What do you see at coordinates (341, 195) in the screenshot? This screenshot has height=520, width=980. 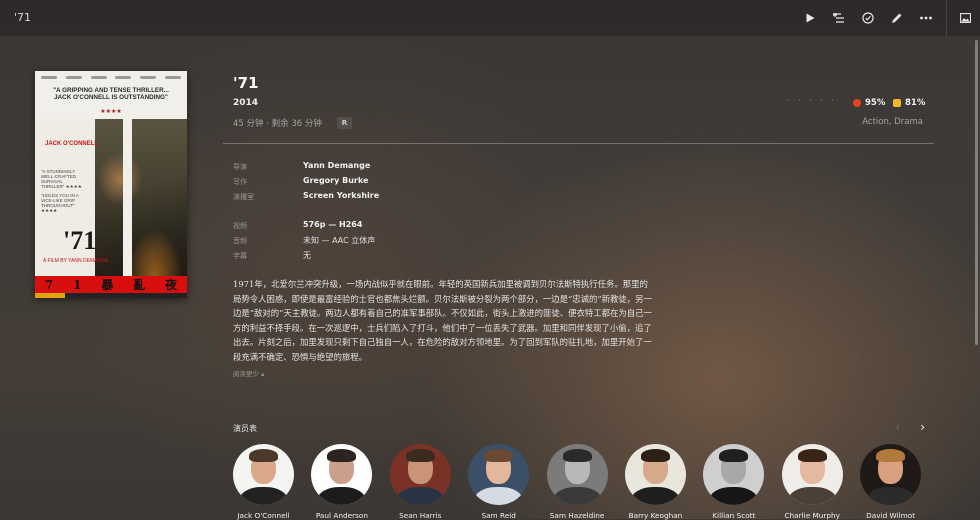 I see `studio-value: Screen Yorkshire` at bounding box center [341, 195].